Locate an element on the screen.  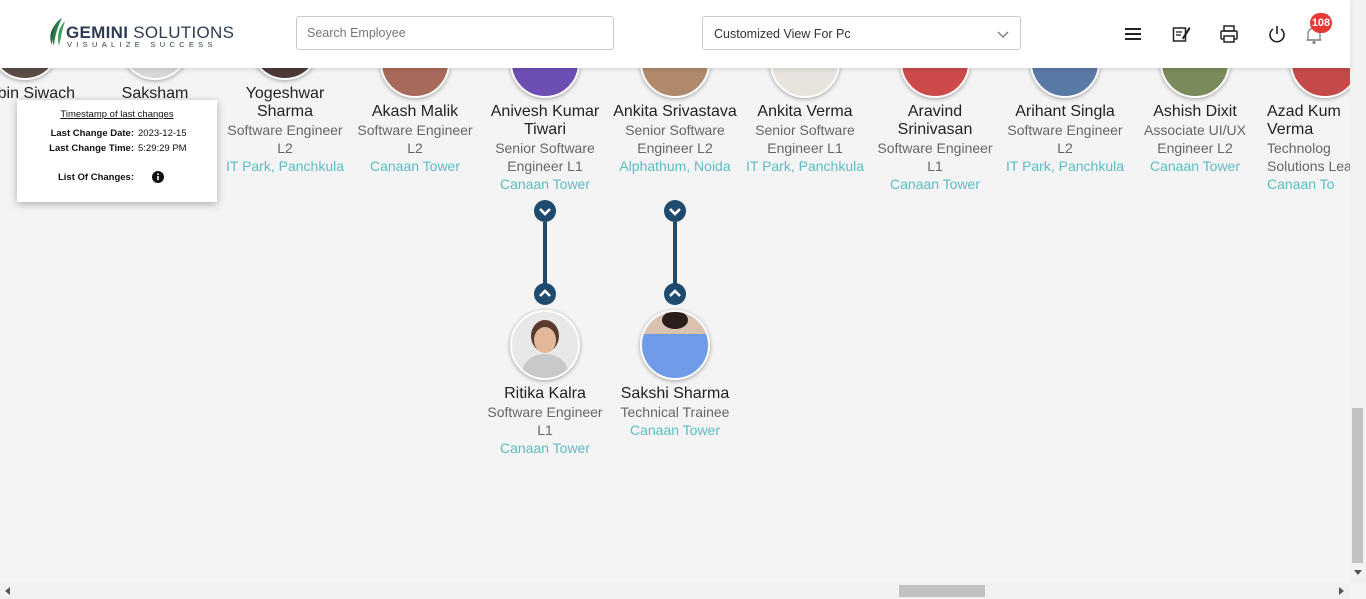
search-employee-input is located at coordinates (455, 33).